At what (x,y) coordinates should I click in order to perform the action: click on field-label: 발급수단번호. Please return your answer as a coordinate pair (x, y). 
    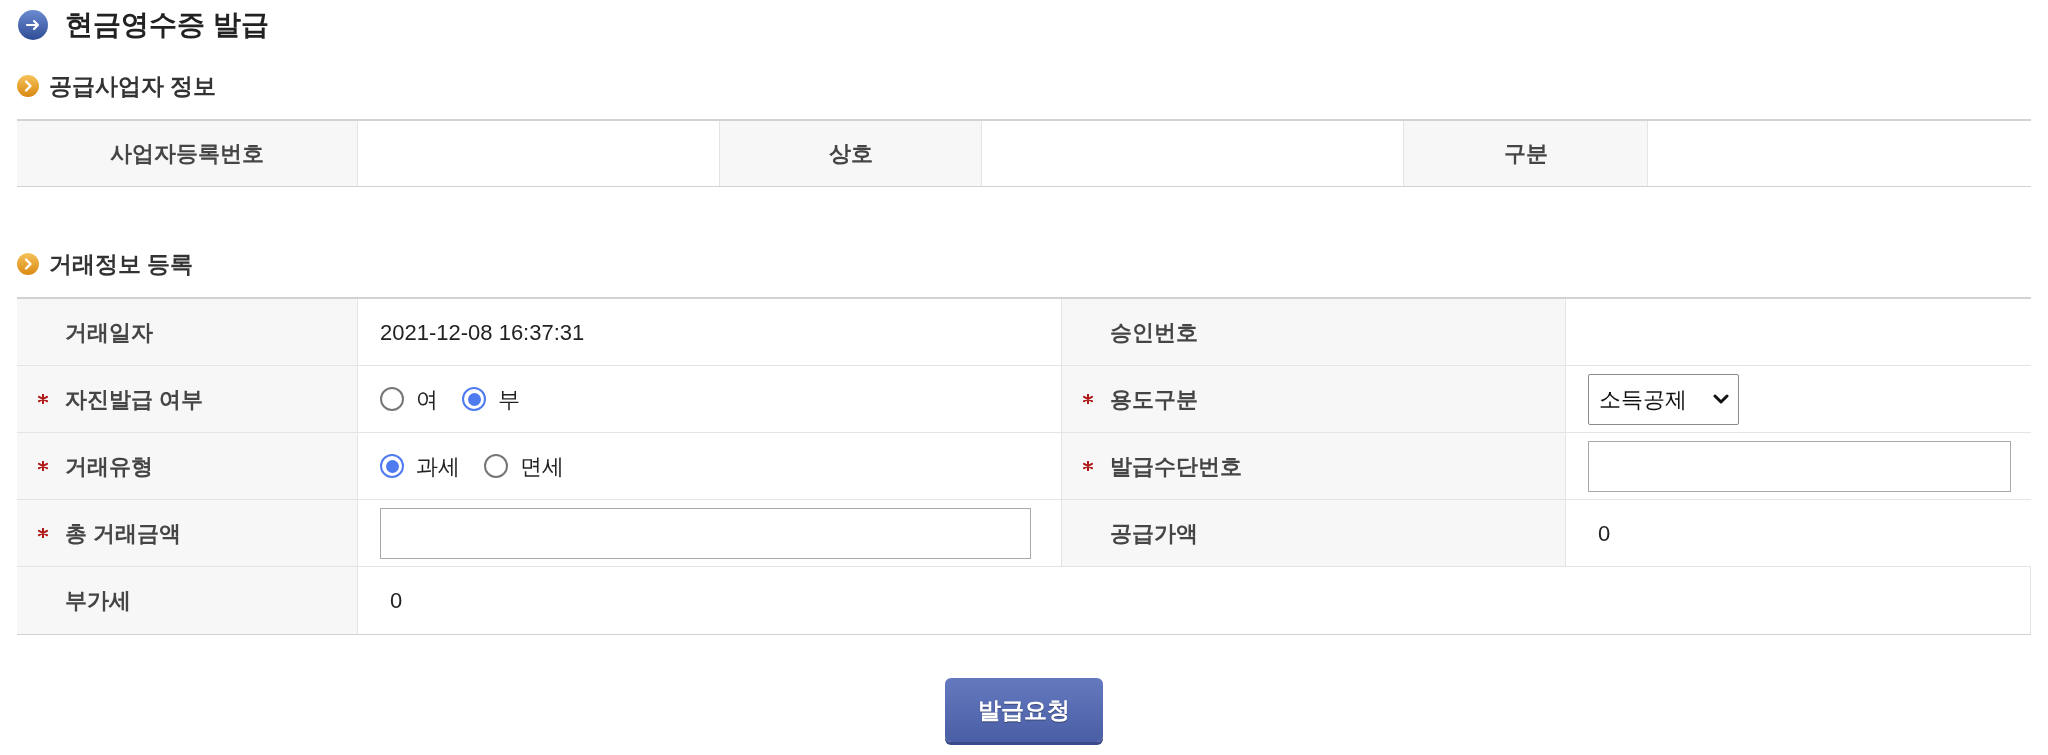
    Looking at the image, I should click on (1176, 466).